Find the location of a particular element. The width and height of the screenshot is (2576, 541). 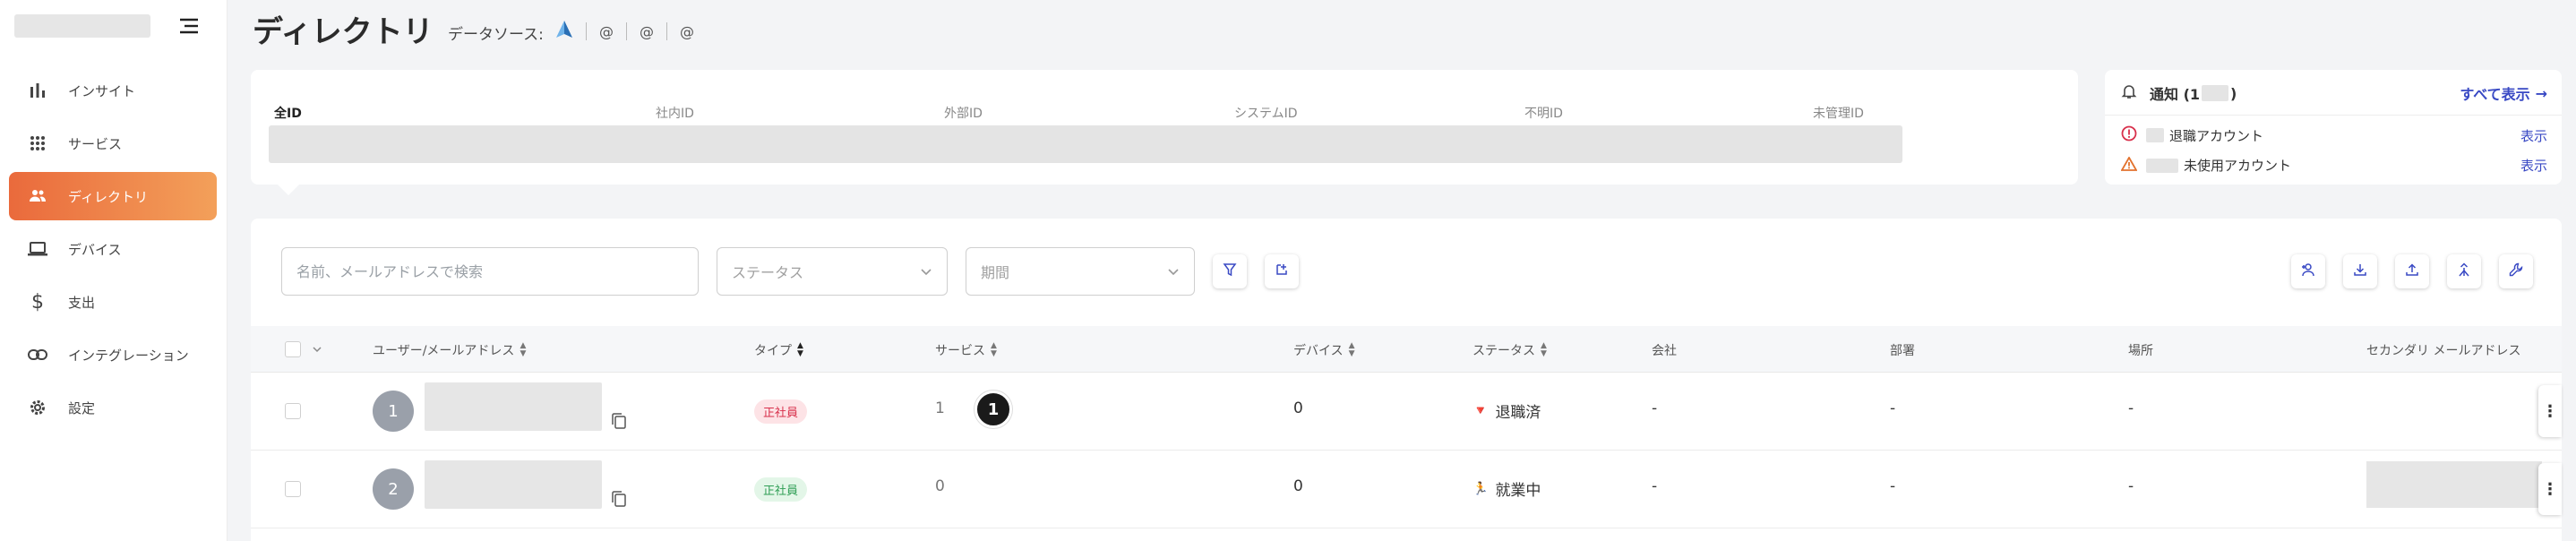

notification-title: 通知 (1 is located at coordinates (2175, 94).